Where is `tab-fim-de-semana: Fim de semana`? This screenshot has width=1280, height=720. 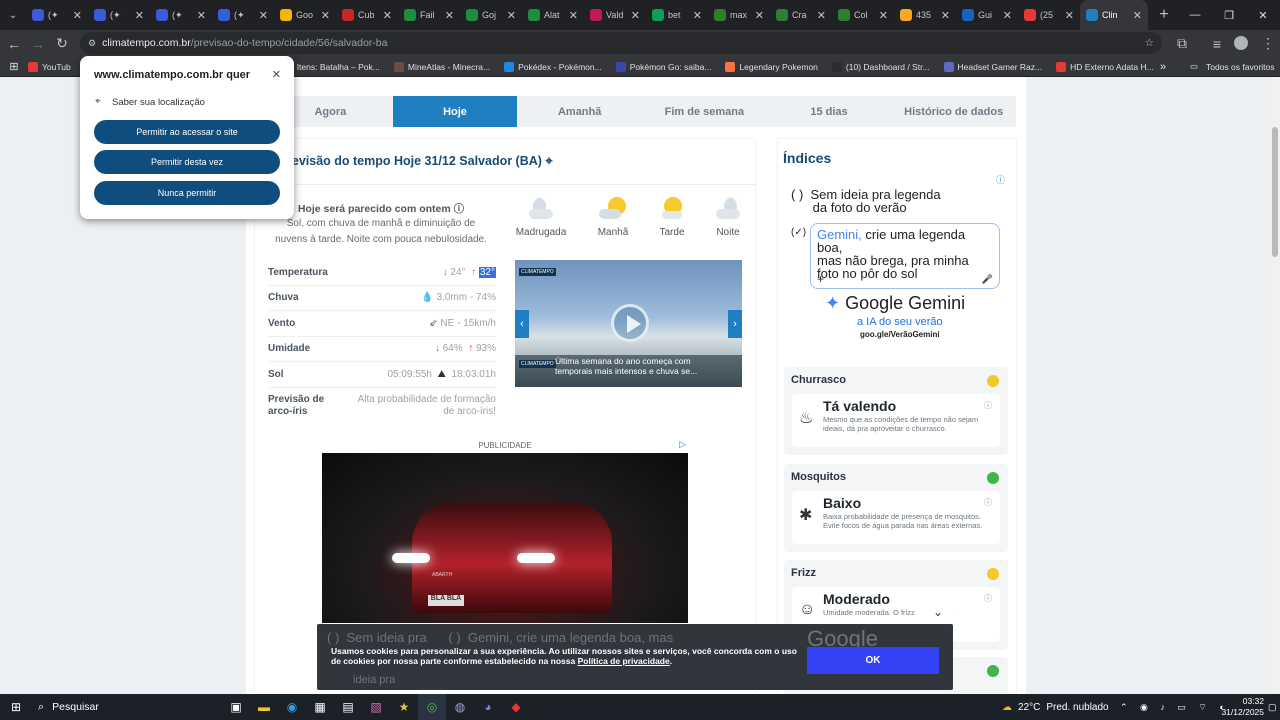
tab-fim-de-semana: Fim de semana is located at coordinates (704, 111).